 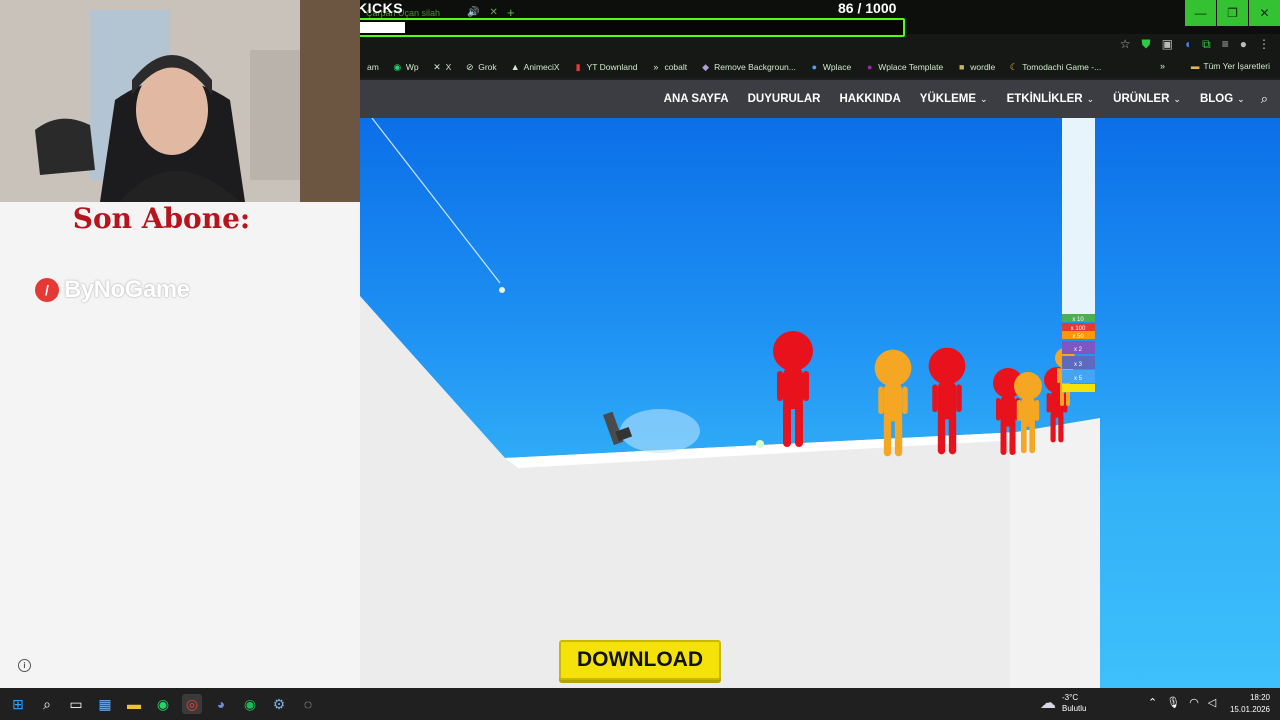 What do you see at coordinates (629, 27) in the screenshot?
I see `kicks-progress-bar` at bounding box center [629, 27].